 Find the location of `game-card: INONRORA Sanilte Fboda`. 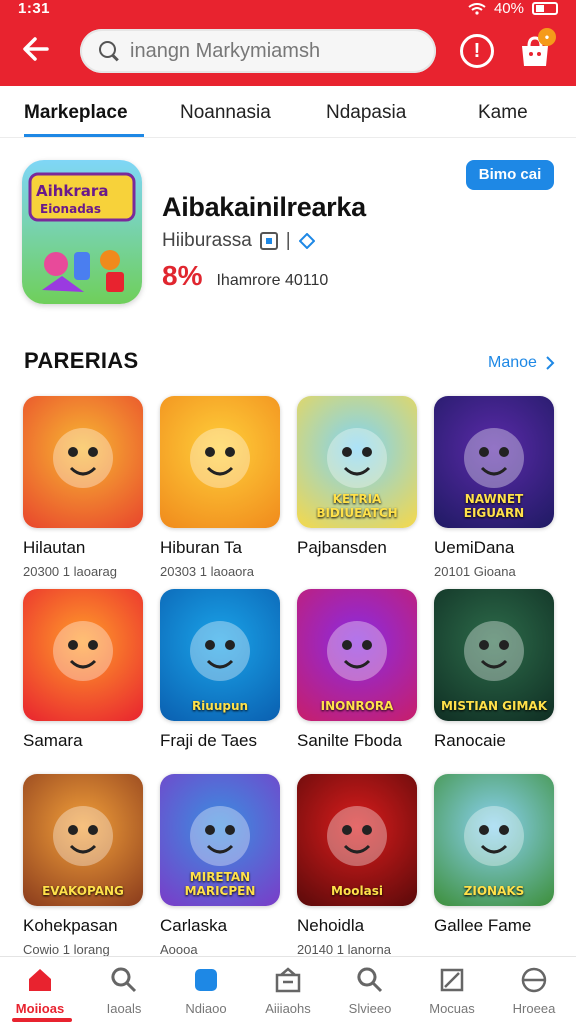

game-card: INONRORA Sanilte Fboda is located at coordinates (358, 670).